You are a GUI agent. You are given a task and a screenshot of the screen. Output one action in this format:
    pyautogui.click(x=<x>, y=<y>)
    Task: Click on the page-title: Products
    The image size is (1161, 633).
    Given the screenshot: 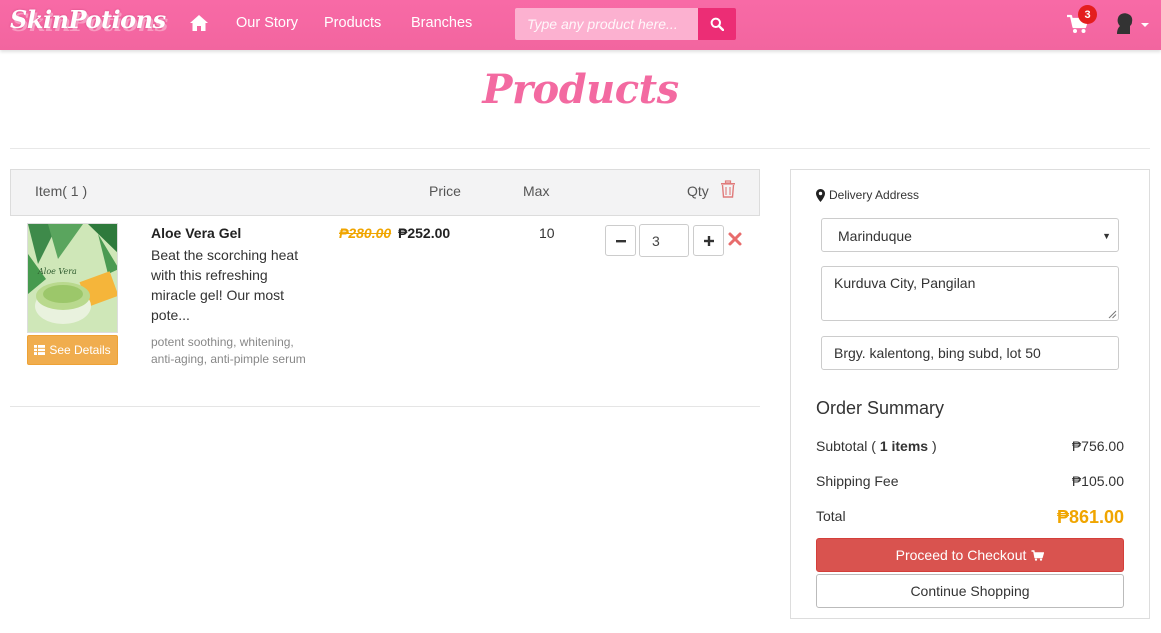 What is the action you would take?
    pyautogui.click(x=580, y=89)
    